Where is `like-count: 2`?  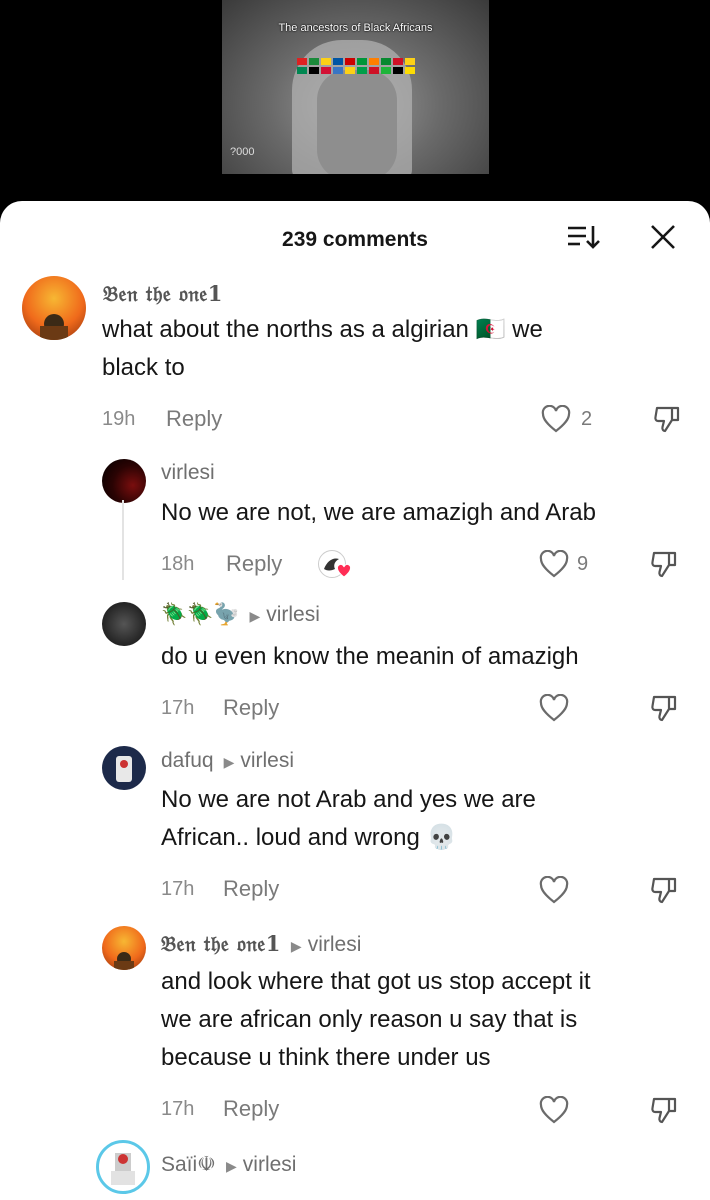
like-count: 2 is located at coordinates (587, 419).